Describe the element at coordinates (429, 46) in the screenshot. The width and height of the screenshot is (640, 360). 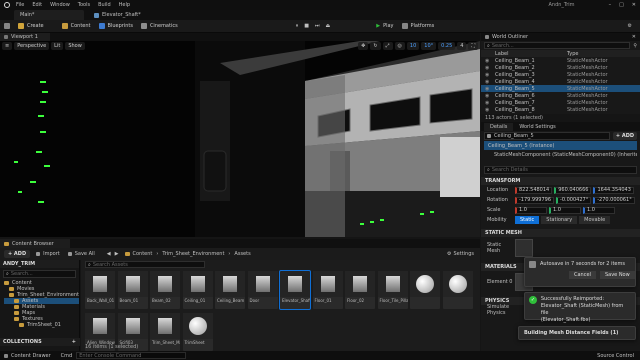
I see `rotation-snap-value: 10°` at that location.